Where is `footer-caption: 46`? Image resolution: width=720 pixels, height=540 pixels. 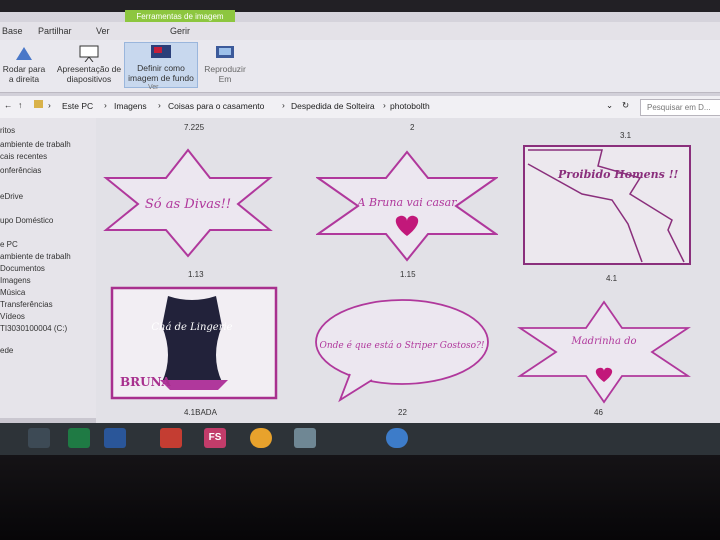
footer-caption: 46 is located at coordinates (598, 412).